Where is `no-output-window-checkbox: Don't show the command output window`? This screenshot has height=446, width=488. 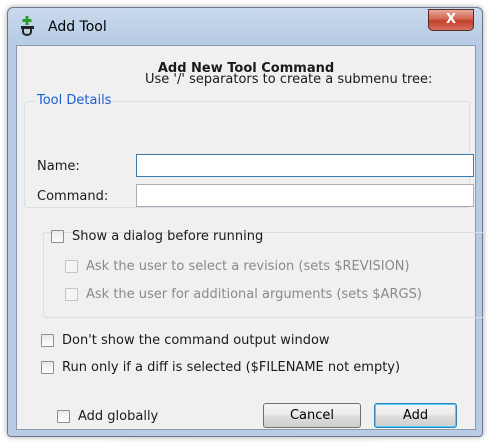
no-output-window-checkbox: Don't show the command output window is located at coordinates (185, 340).